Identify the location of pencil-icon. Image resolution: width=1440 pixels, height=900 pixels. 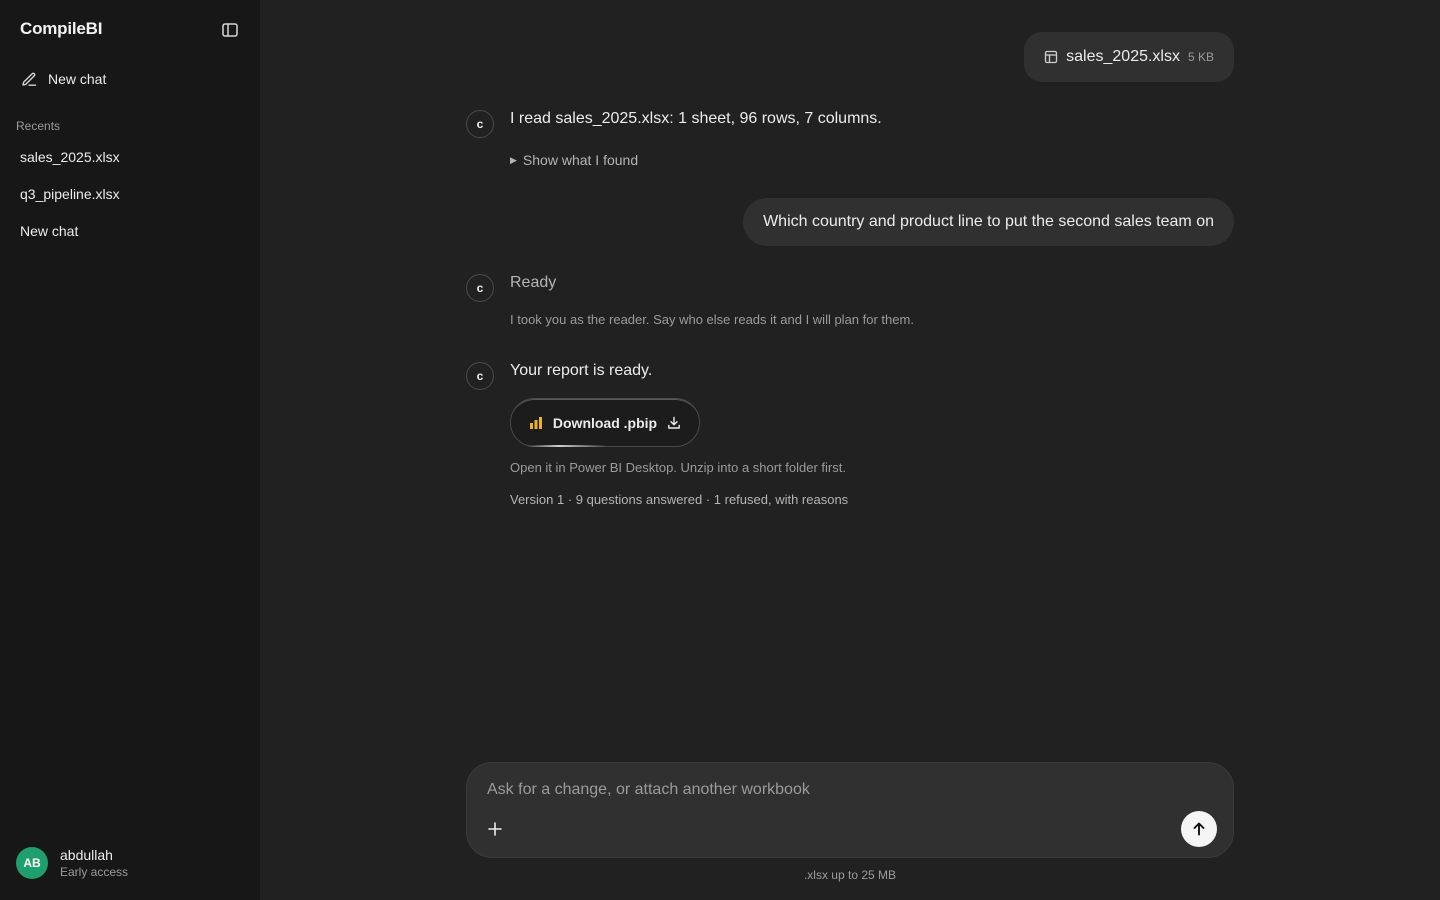
(29, 79).